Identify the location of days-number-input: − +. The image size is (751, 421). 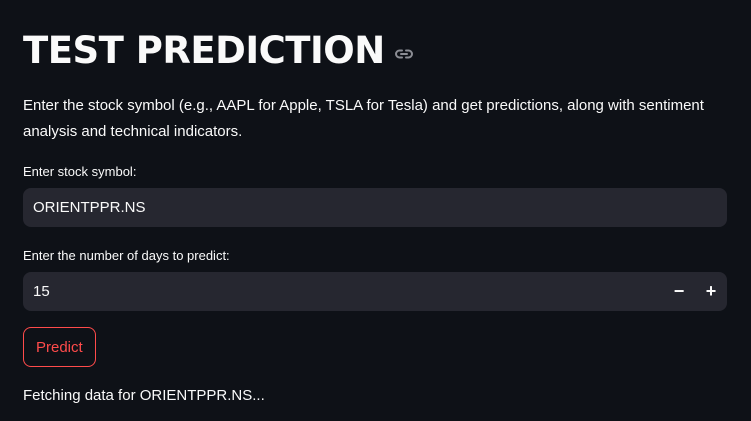
(375, 291).